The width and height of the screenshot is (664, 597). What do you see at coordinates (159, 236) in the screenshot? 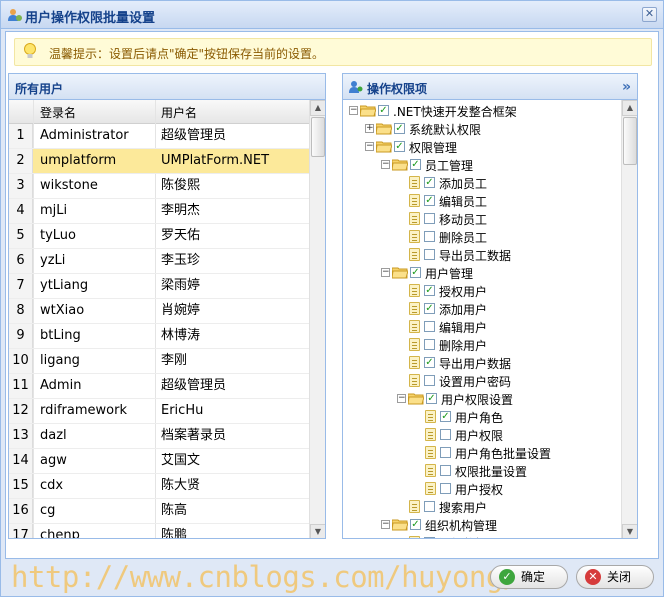
I see `table-row: 5 tyLuo 罗天佑` at bounding box center [159, 236].